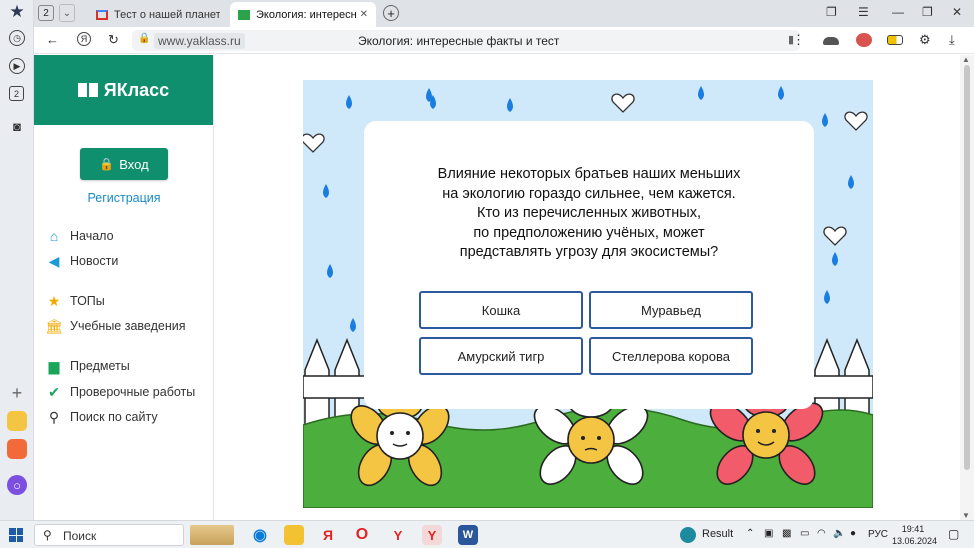  I want to click on menu-item-label: Начало, so click(92, 236).